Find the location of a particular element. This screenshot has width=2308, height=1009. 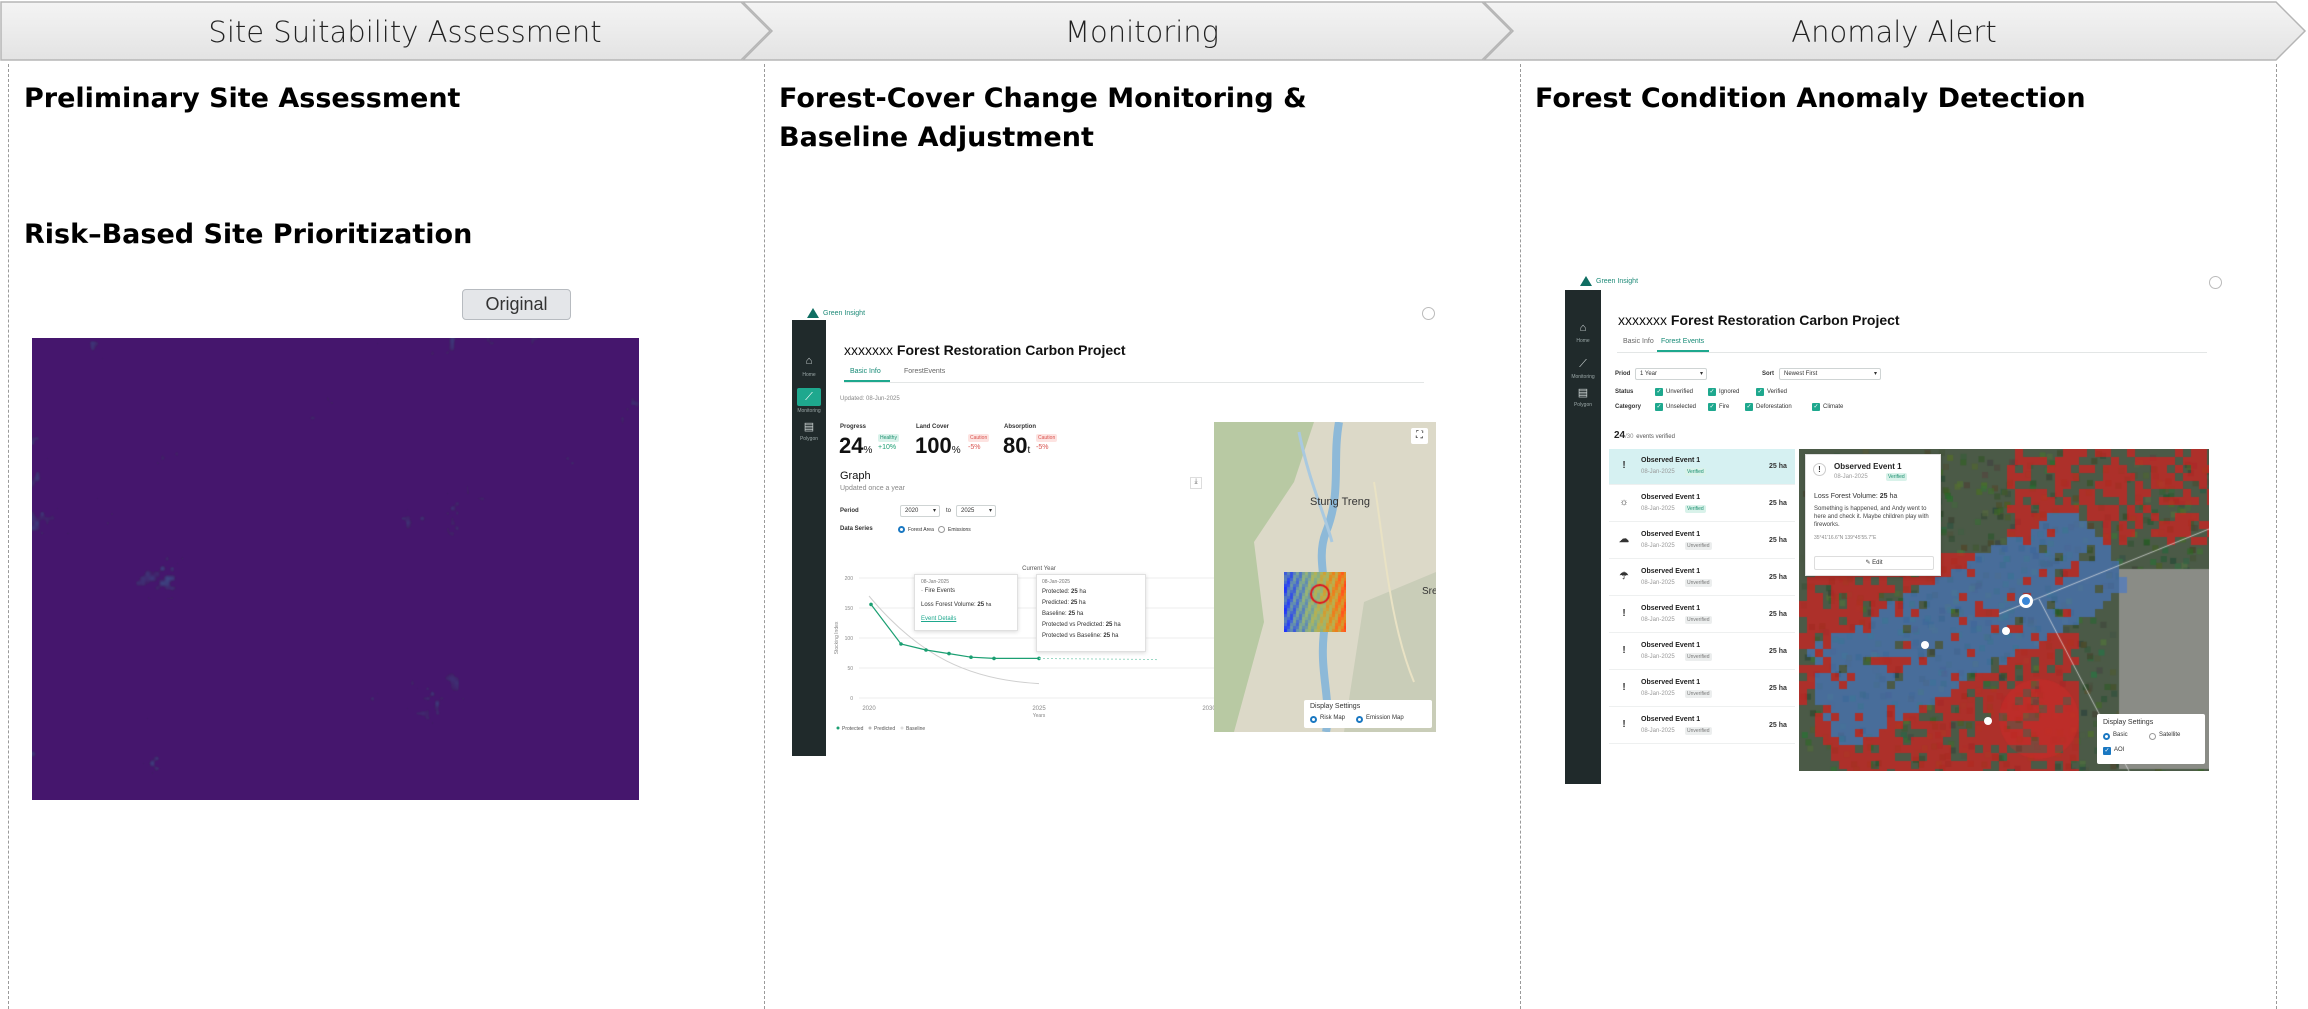

status-checkbox-unverified: ✓ is located at coordinates (1659, 392).